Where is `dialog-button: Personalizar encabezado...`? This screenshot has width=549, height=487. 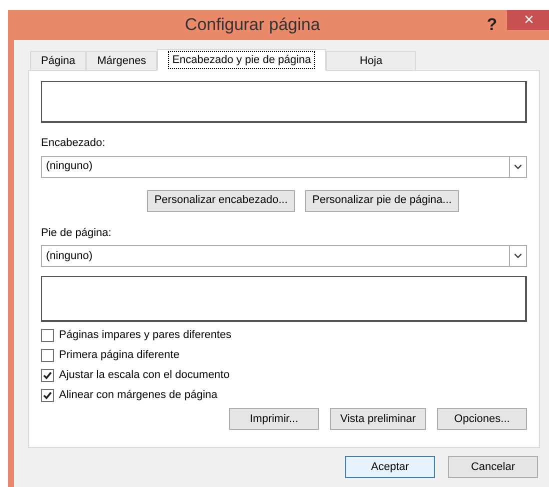
dialog-button: Personalizar encabezado... is located at coordinates (221, 201).